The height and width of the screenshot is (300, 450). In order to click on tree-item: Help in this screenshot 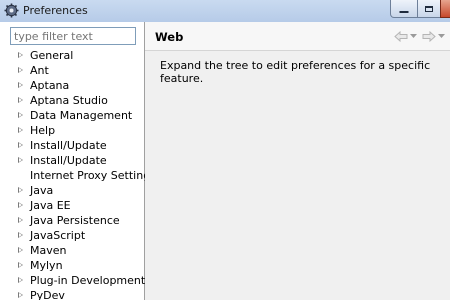, I will do `click(72, 130)`.